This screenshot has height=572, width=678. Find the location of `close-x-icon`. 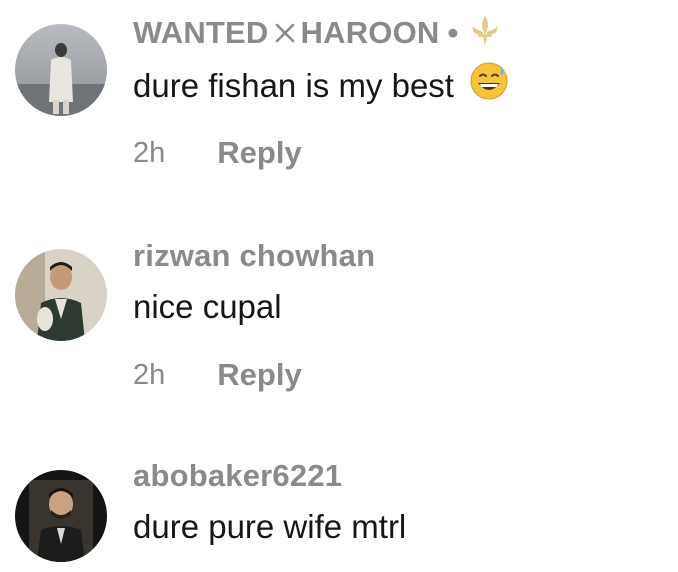

close-x-icon is located at coordinates (285, 35).